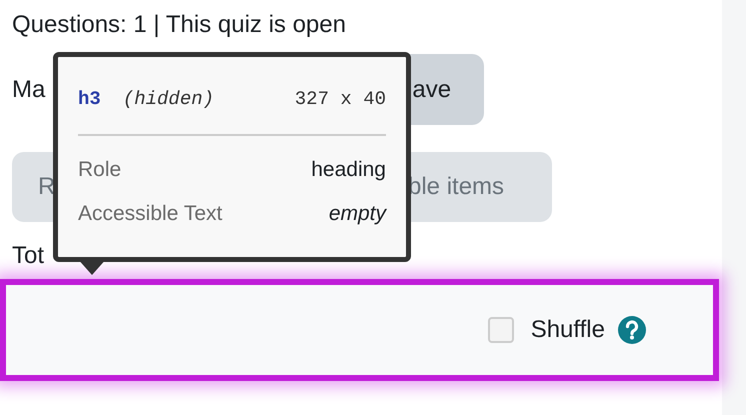 The width and height of the screenshot is (746, 415). Describe the element at coordinates (567, 330) in the screenshot. I see `shuffle-label: Shuffle` at that location.